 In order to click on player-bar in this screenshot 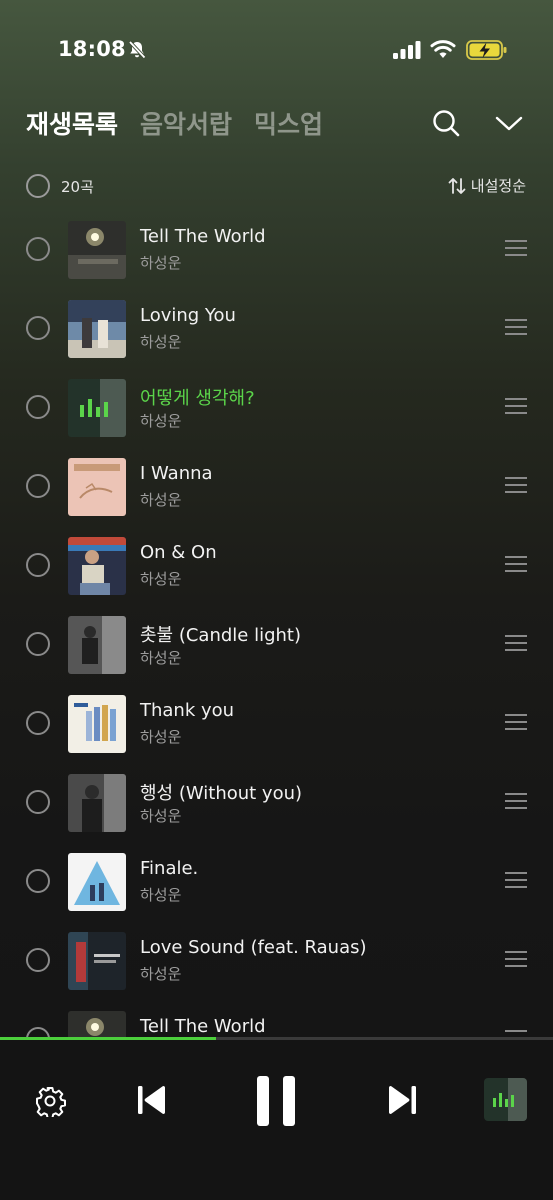, I will do `click(276, 1120)`.